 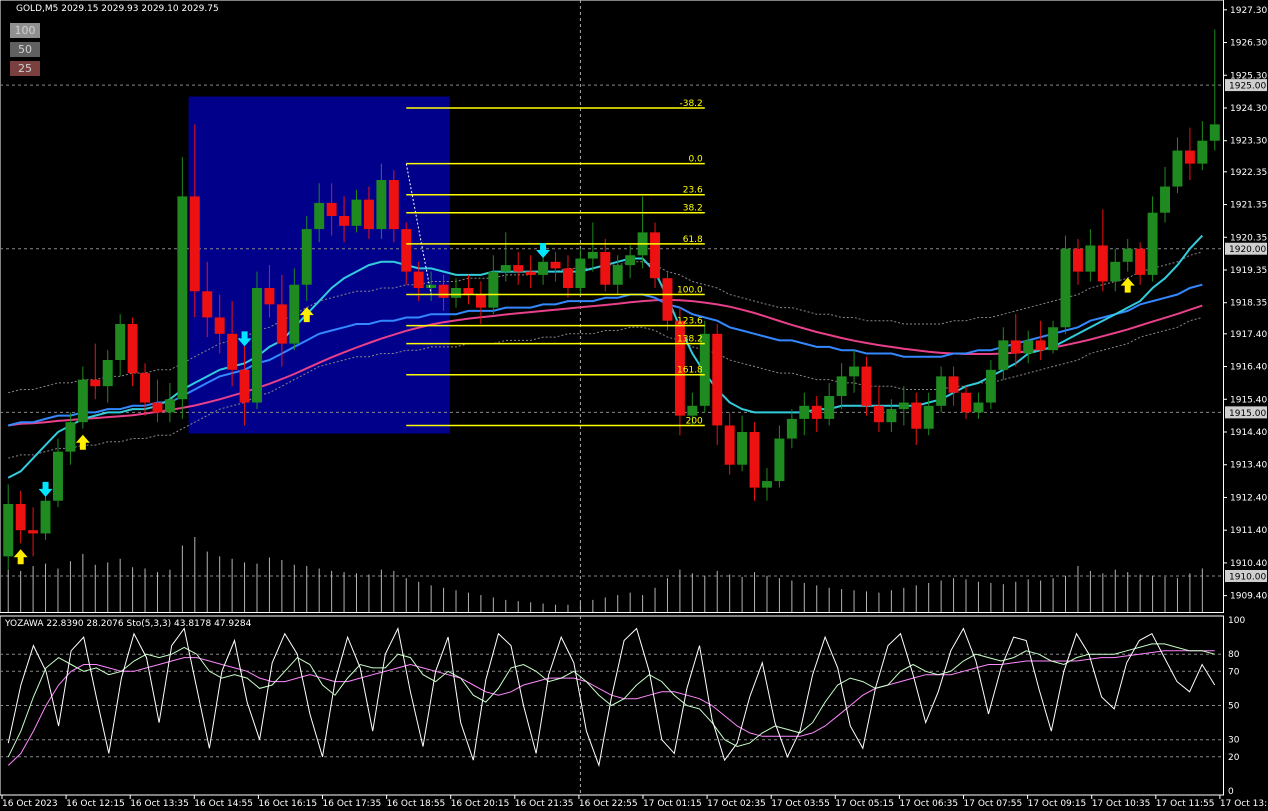 I want to click on price-tick-label: 1923.30, so click(x=1248, y=142).